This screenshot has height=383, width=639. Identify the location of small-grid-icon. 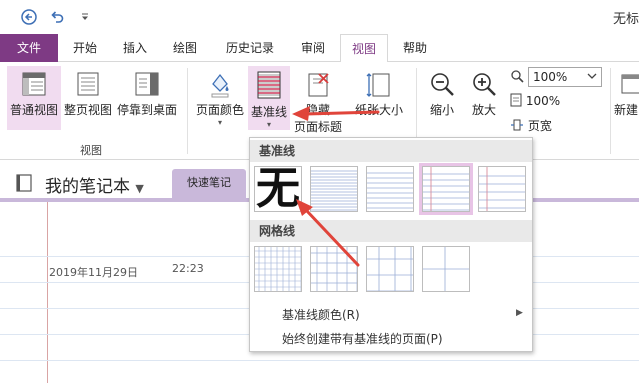
(278, 269).